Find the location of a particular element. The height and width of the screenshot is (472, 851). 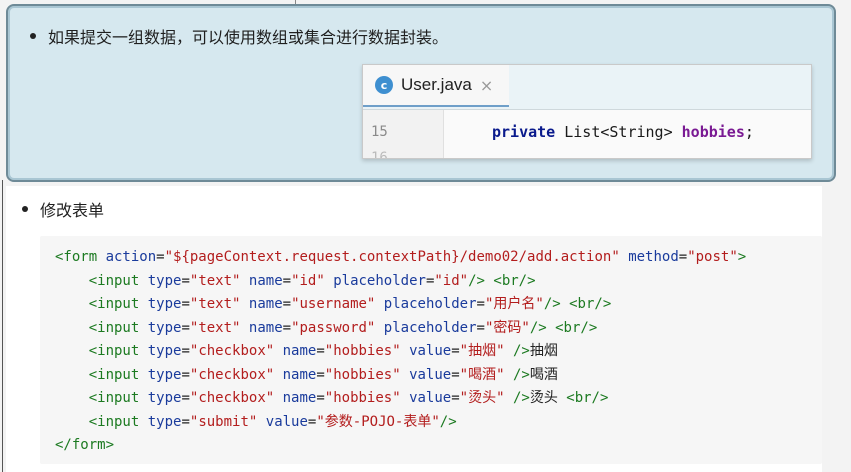

code-token: action is located at coordinates (131, 257).